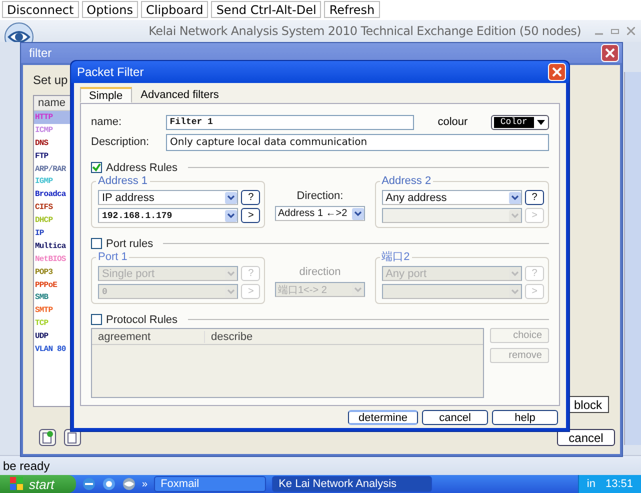  I want to click on group-title: Address 2, so click(407, 181).